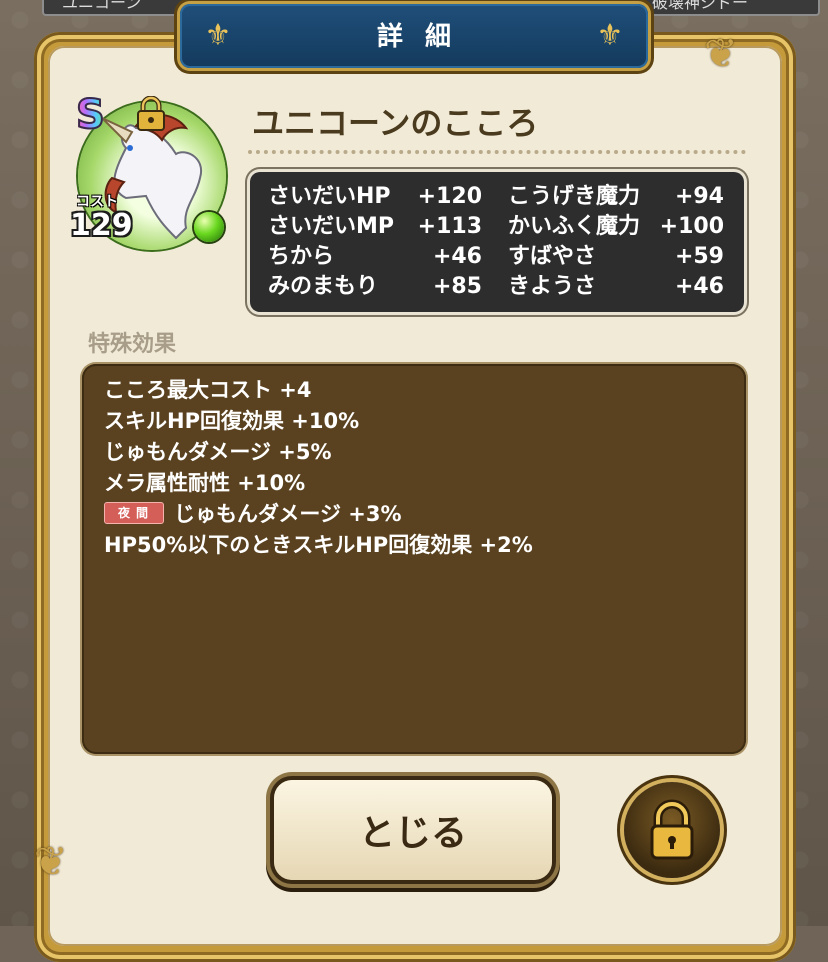  I want to click on stat-value: +59, so click(699, 256).